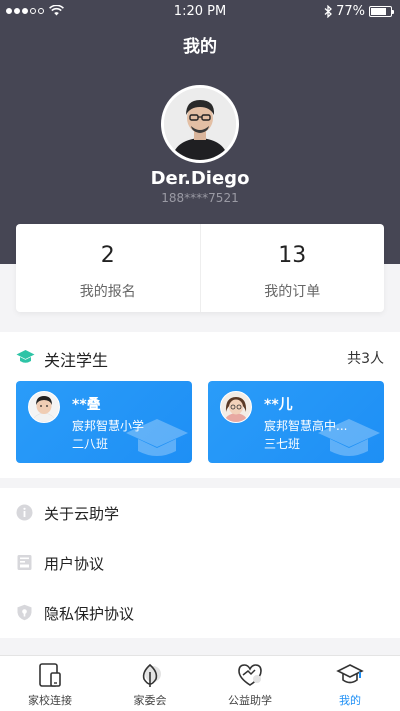 The height and width of the screenshot is (711, 400). Describe the element at coordinates (24, 512) in the screenshot. I see `info-icon` at that location.